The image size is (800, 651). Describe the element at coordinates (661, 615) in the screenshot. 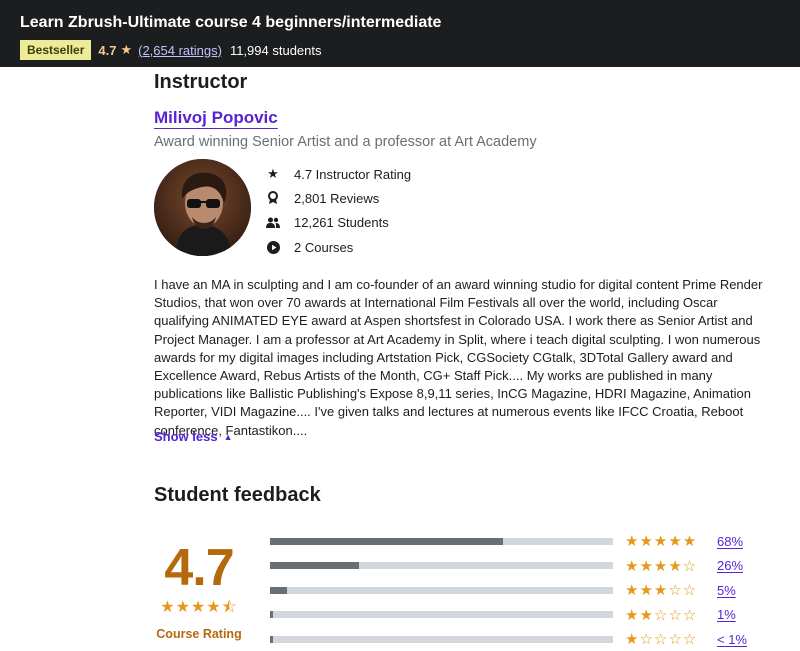

I see `rating-row-stars-icon: ★★☆☆☆` at that location.